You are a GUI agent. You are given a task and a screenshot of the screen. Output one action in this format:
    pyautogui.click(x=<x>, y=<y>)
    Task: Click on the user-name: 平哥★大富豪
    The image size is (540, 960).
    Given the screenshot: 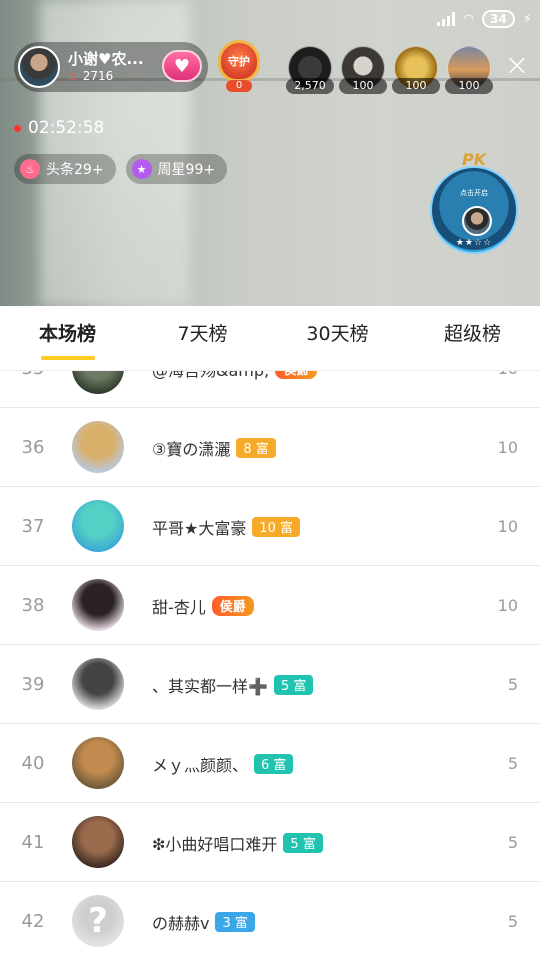 What is the action you would take?
    pyautogui.click(x=199, y=528)
    